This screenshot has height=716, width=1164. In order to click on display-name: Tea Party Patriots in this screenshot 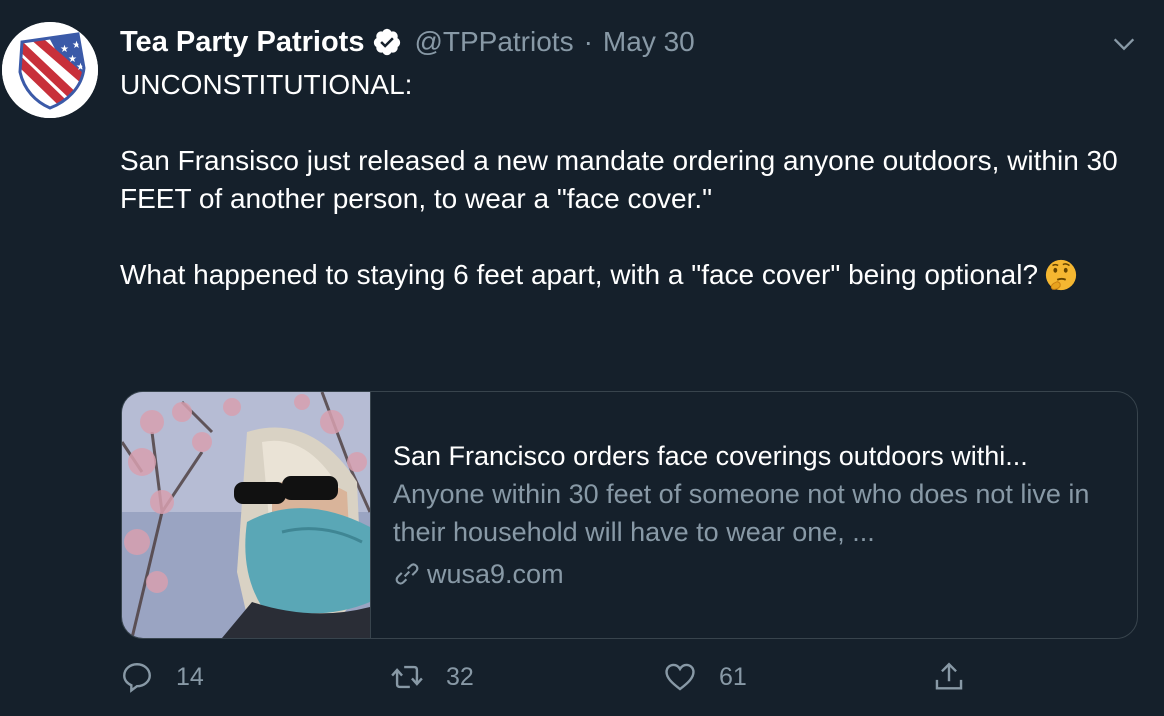, I will do `click(242, 42)`.